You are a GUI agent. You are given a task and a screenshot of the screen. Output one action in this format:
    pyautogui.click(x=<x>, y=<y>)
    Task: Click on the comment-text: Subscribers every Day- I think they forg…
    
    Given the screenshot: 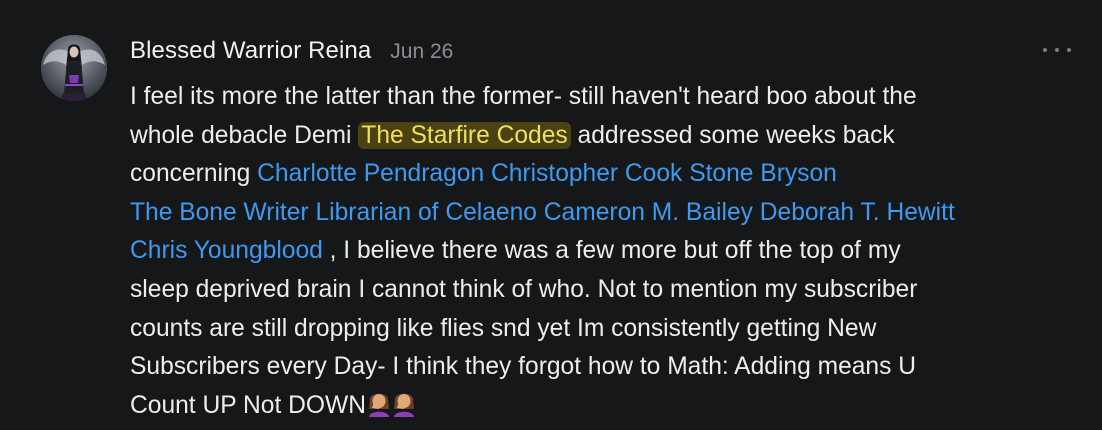 What is the action you would take?
    pyautogui.click(x=523, y=367)
    